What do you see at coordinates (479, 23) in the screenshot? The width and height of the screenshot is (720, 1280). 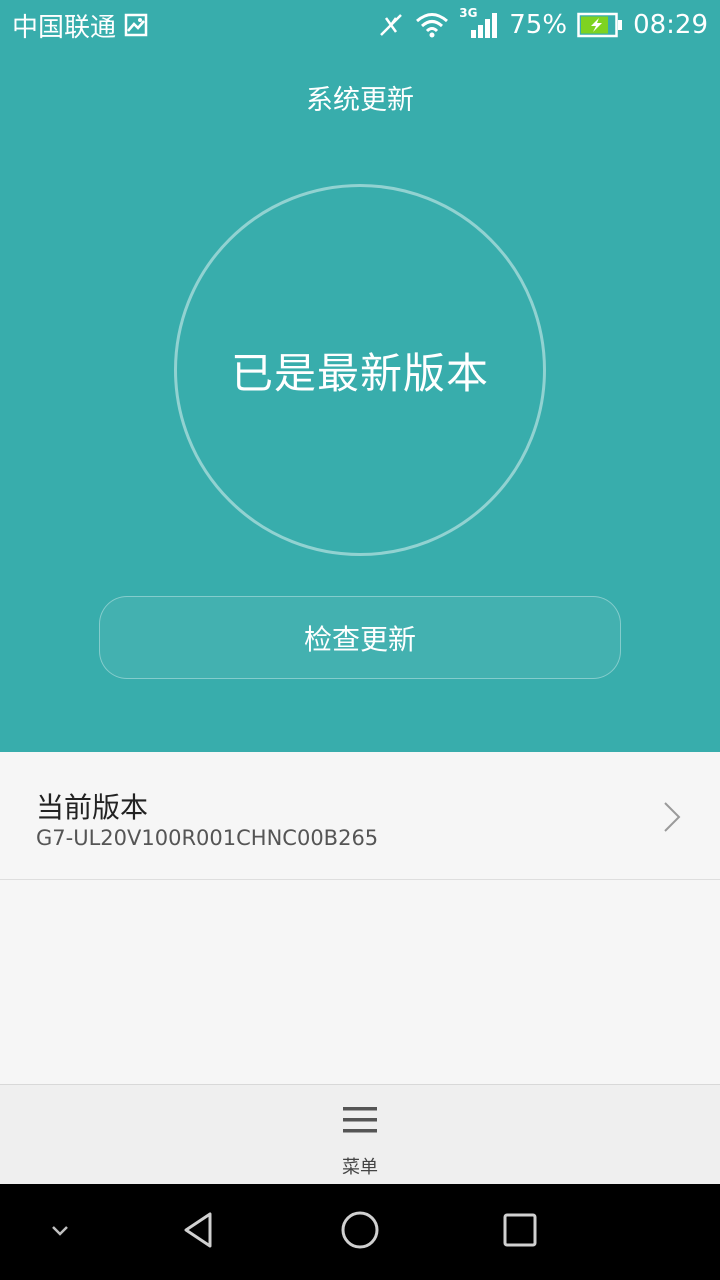 I see `cellular-signal-icon: 3G` at bounding box center [479, 23].